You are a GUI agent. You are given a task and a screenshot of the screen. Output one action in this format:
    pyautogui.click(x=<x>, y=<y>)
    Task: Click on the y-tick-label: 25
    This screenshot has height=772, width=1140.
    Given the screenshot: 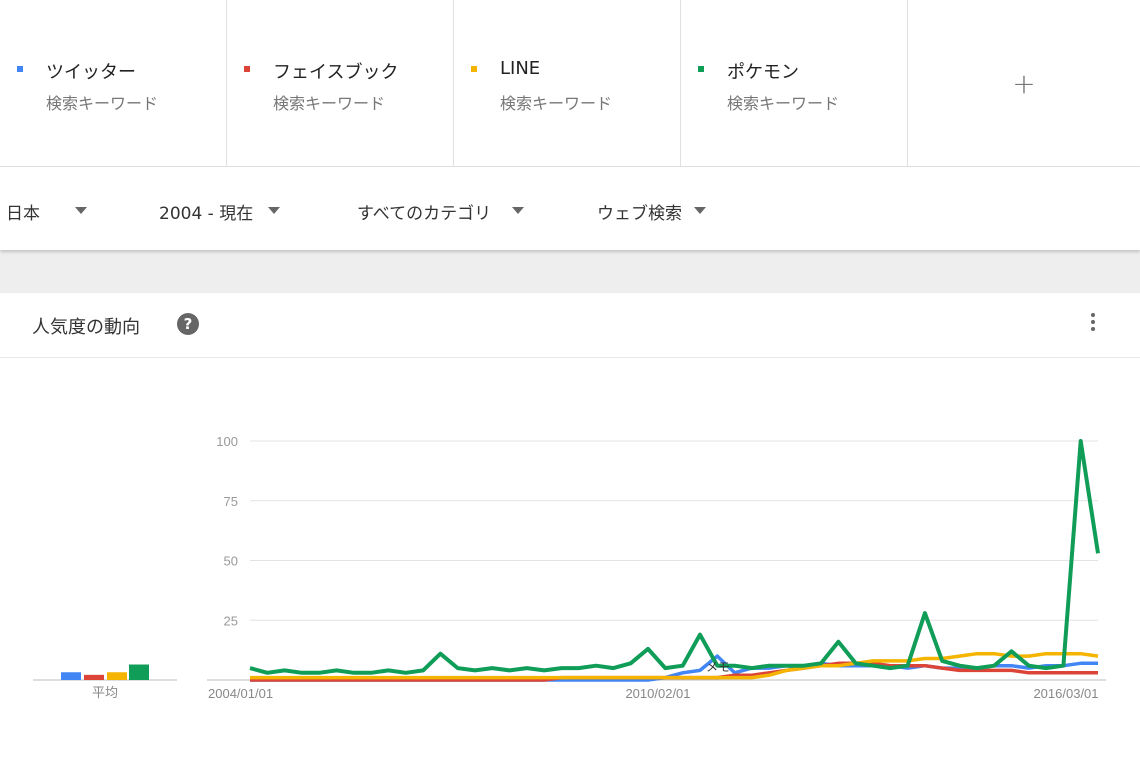 What is the action you would take?
    pyautogui.click(x=231, y=620)
    